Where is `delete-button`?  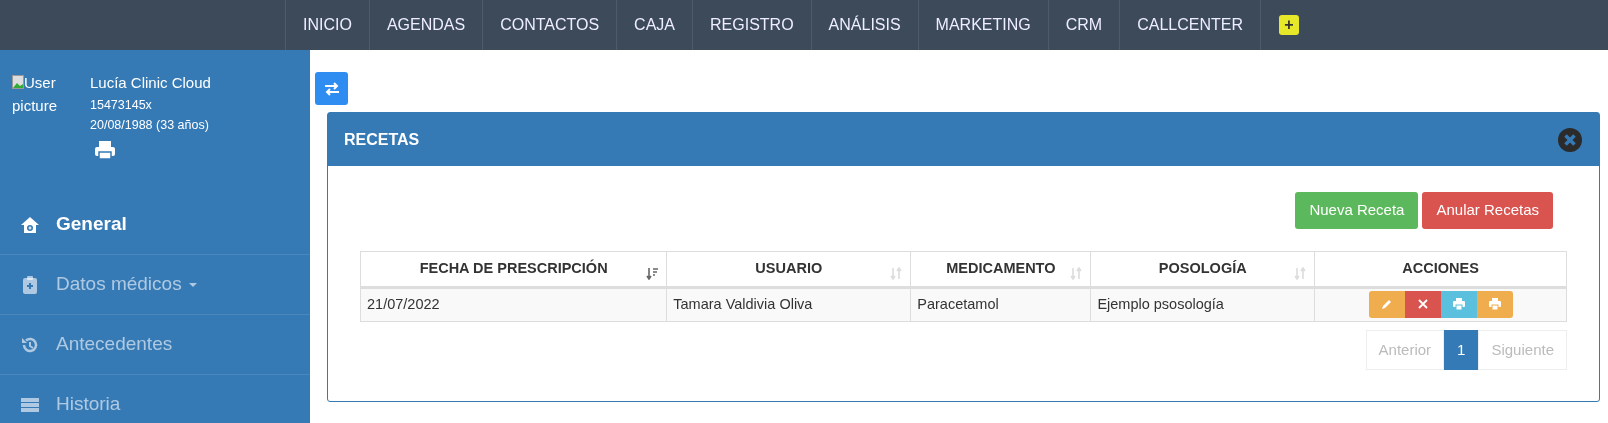 delete-button is located at coordinates (1422, 304).